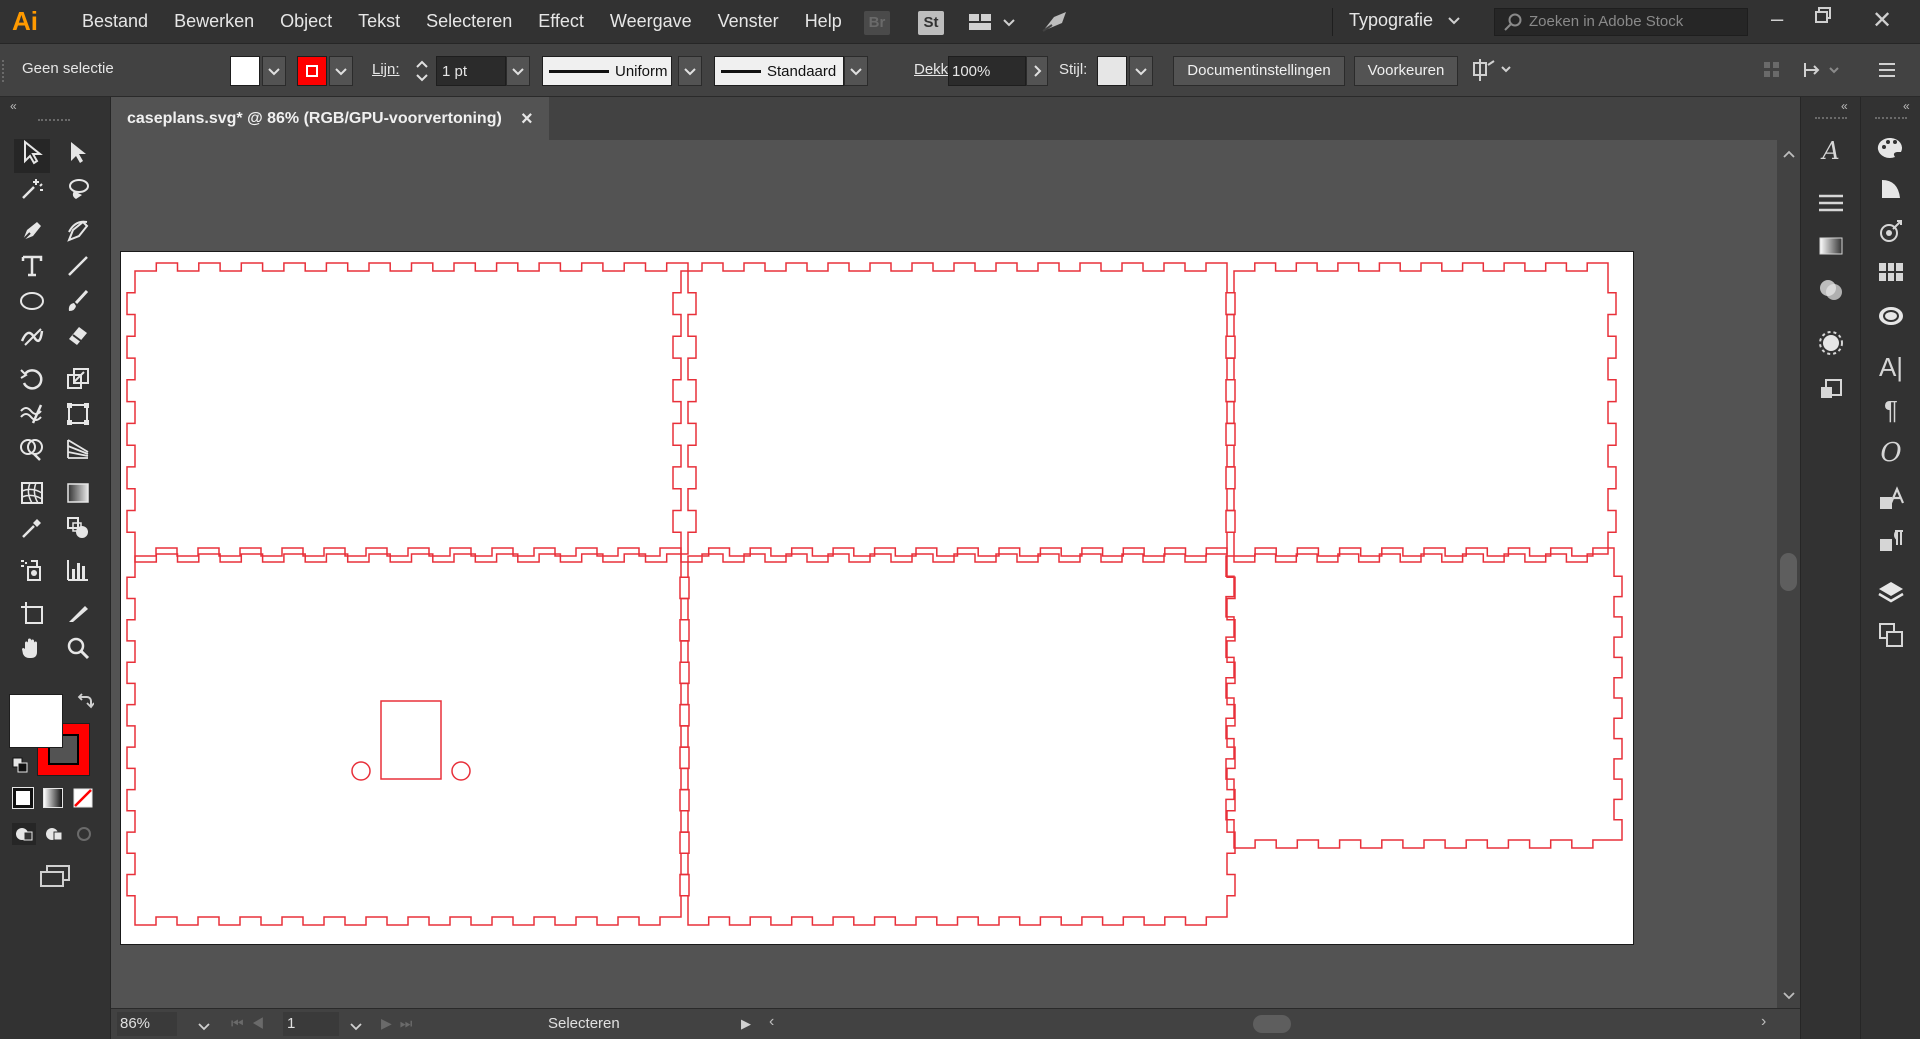  What do you see at coordinates (115, 21) in the screenshot?
I see `menu-bestand: Bestand` at bounding box center [115, 21].